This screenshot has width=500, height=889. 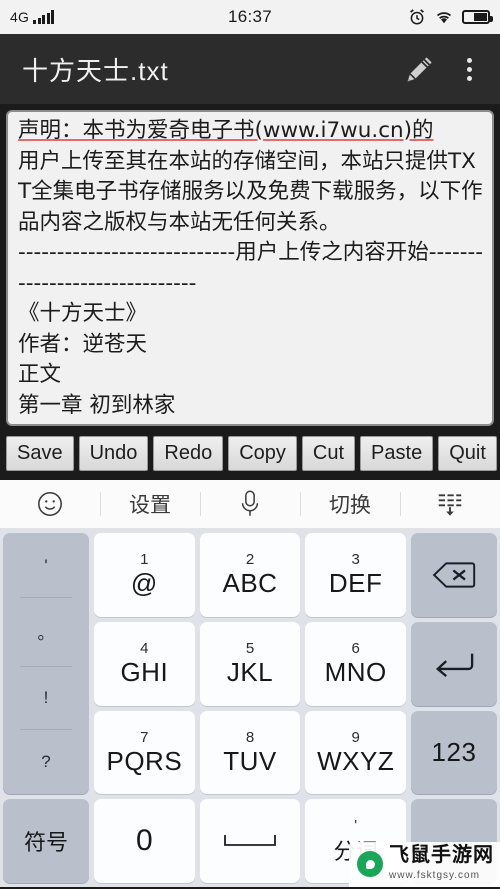 What do you see at coordinates (355, 583) in the screenshot?
I see `key-letters: DEF` at bounding box center [355, 583].